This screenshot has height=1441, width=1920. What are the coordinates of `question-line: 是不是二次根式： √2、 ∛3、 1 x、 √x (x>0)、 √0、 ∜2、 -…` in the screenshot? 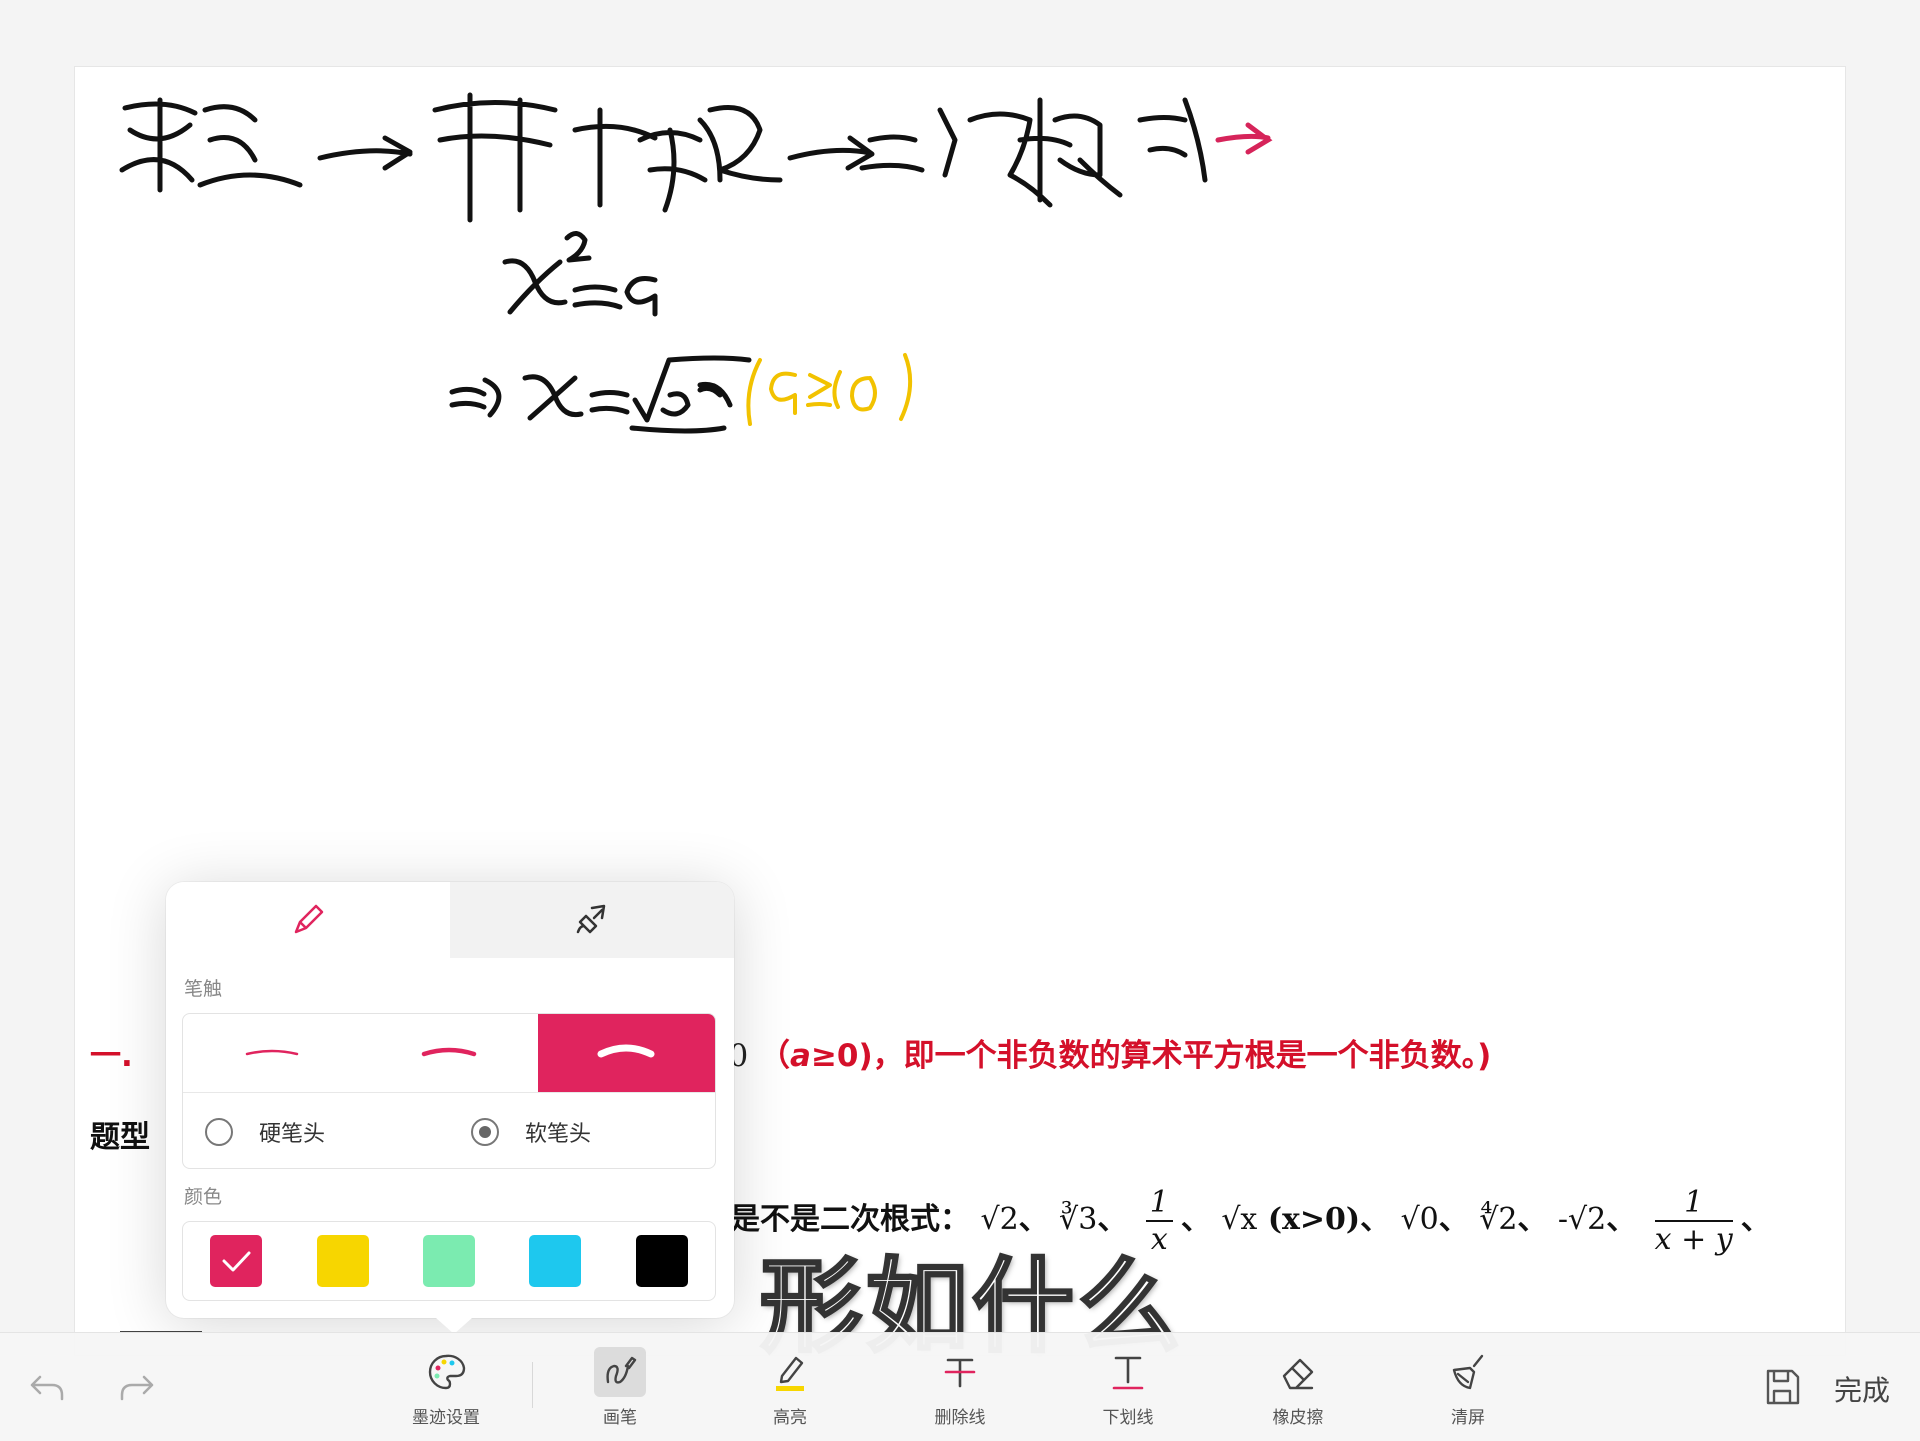 It's located at (1250, 1221).